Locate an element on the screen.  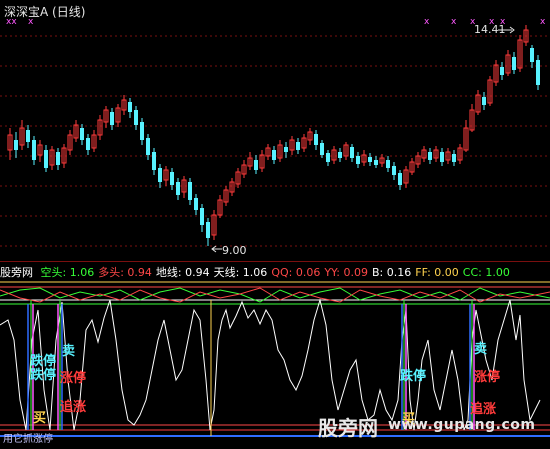
footer-text: 用它抓涨停 is located at coordinates (28, 439).